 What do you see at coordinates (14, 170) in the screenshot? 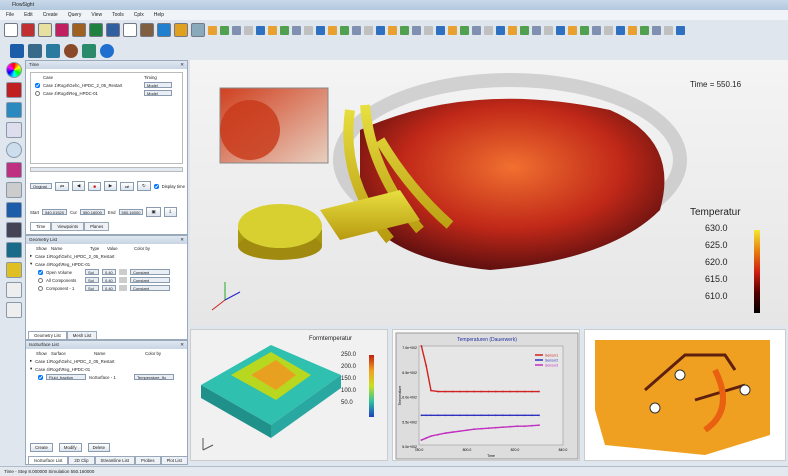
I see `chart-icon` at bounding box center [14, 170].